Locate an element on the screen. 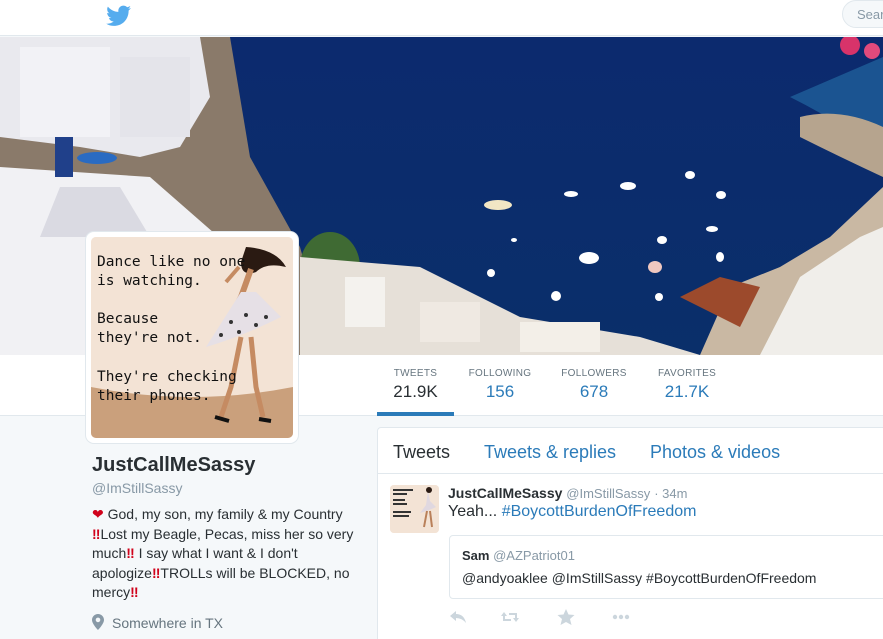 The height and width of the screenshot is (639, 883). stat-following: FOLLOWING 156 is located at coordinates (500, 385).